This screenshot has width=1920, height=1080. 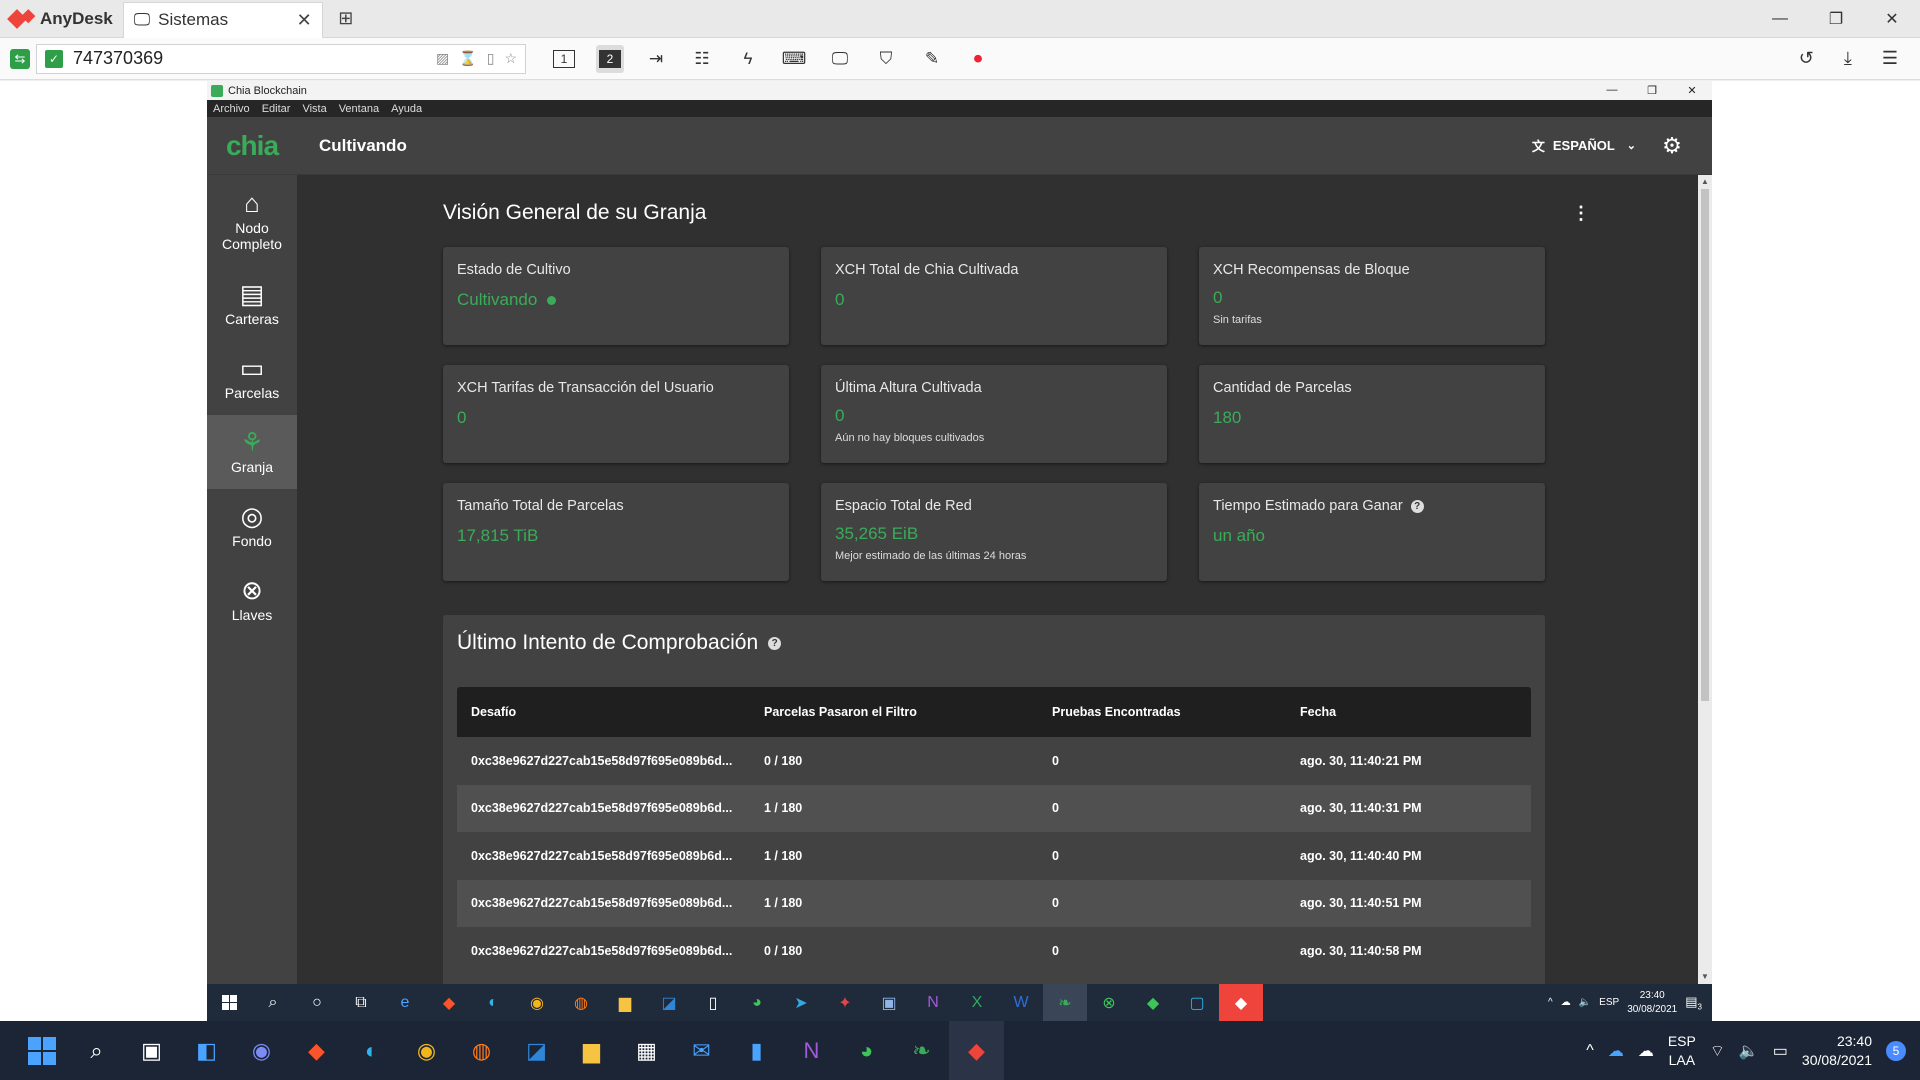 What do you see at coordinates (933, 1002) in the screenshot?
I see `remote-onenote-icon: N` at bounding box center [933, 1002].